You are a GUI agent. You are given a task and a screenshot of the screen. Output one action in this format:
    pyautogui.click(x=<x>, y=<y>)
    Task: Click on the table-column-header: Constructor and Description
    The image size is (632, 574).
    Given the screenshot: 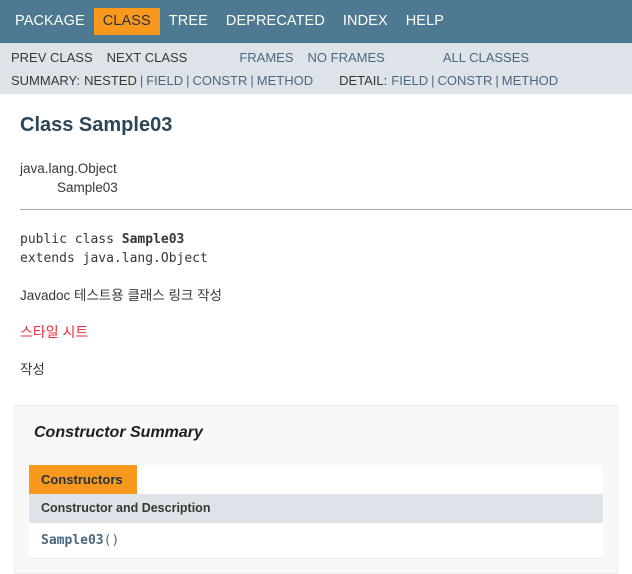 What is the action you would take?
    pyautogui.click(x=316, y=508)
    